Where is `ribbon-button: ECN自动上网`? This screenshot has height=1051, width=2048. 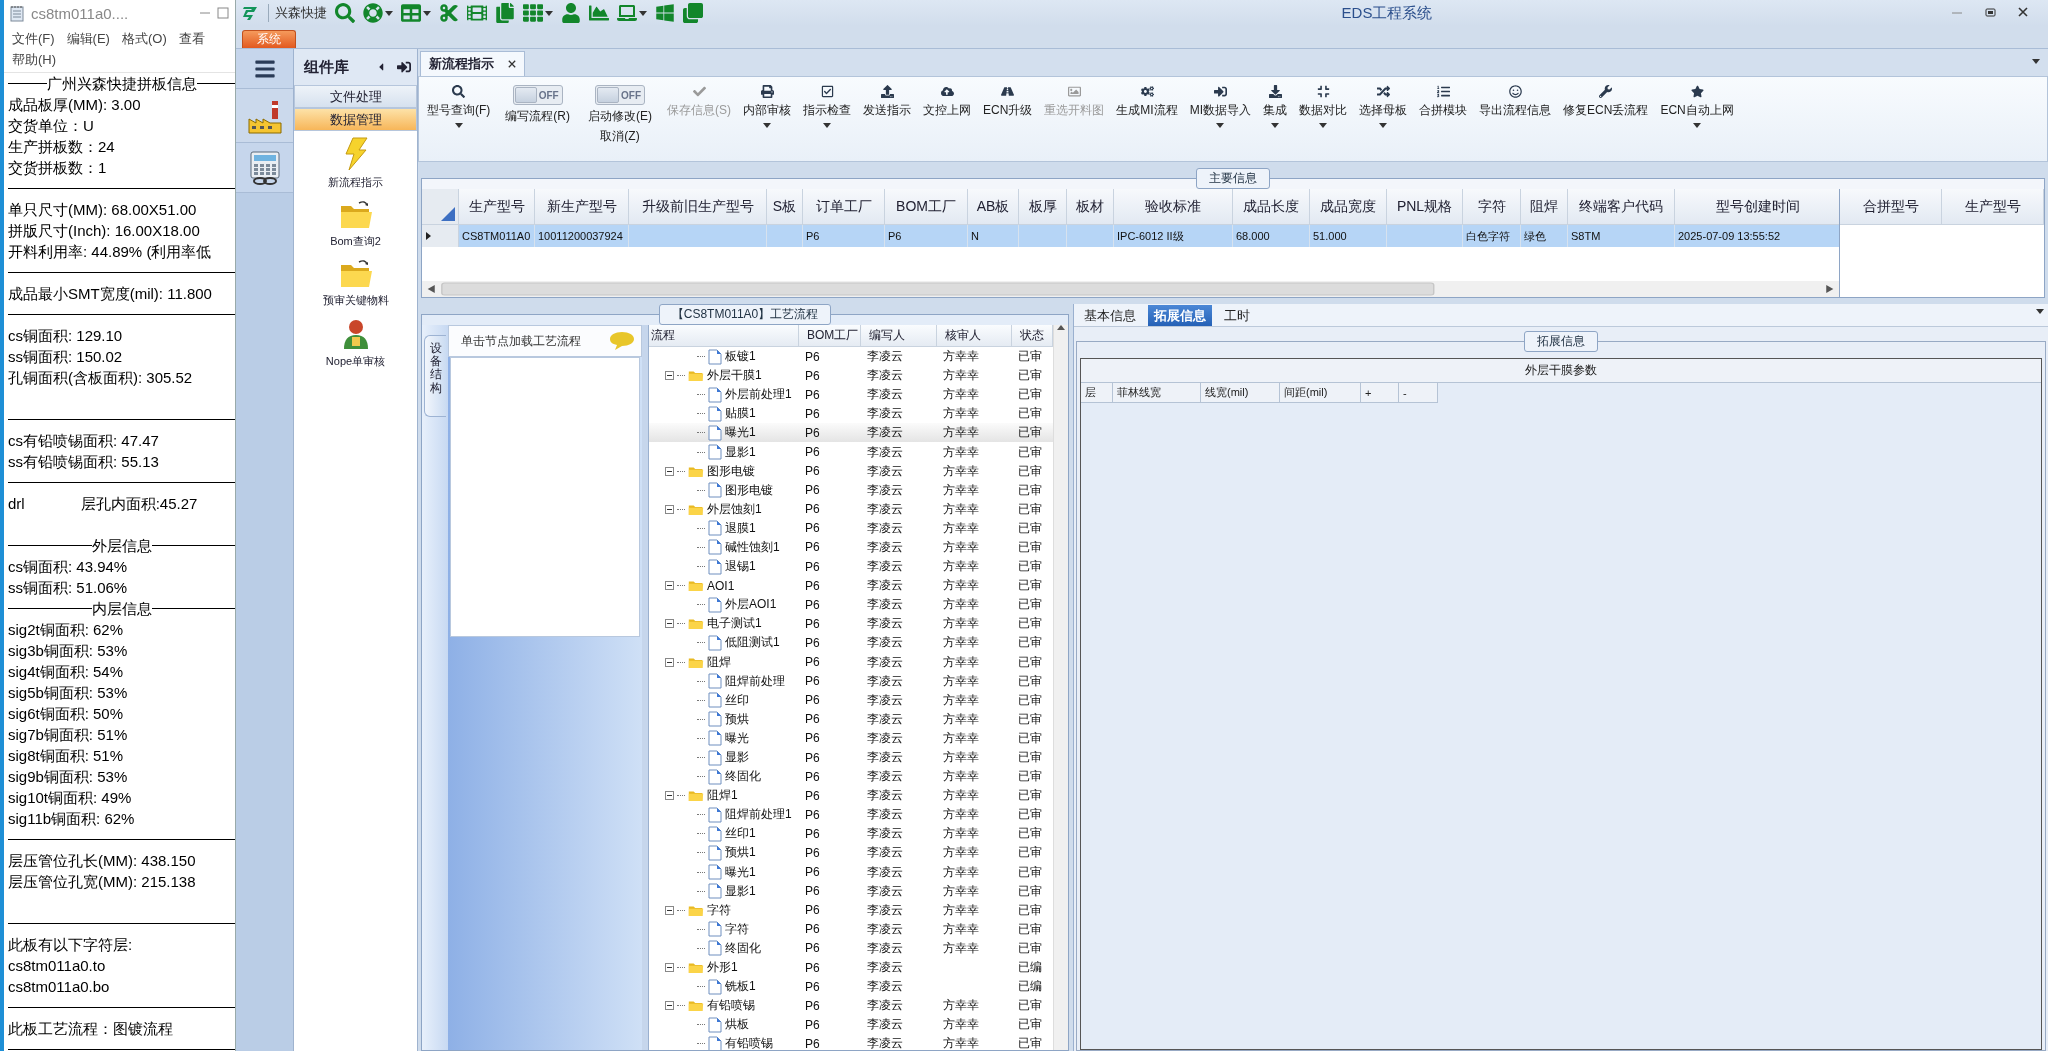
ribbon-button: ECN自动上网 is located at coordinates (1697, 106).